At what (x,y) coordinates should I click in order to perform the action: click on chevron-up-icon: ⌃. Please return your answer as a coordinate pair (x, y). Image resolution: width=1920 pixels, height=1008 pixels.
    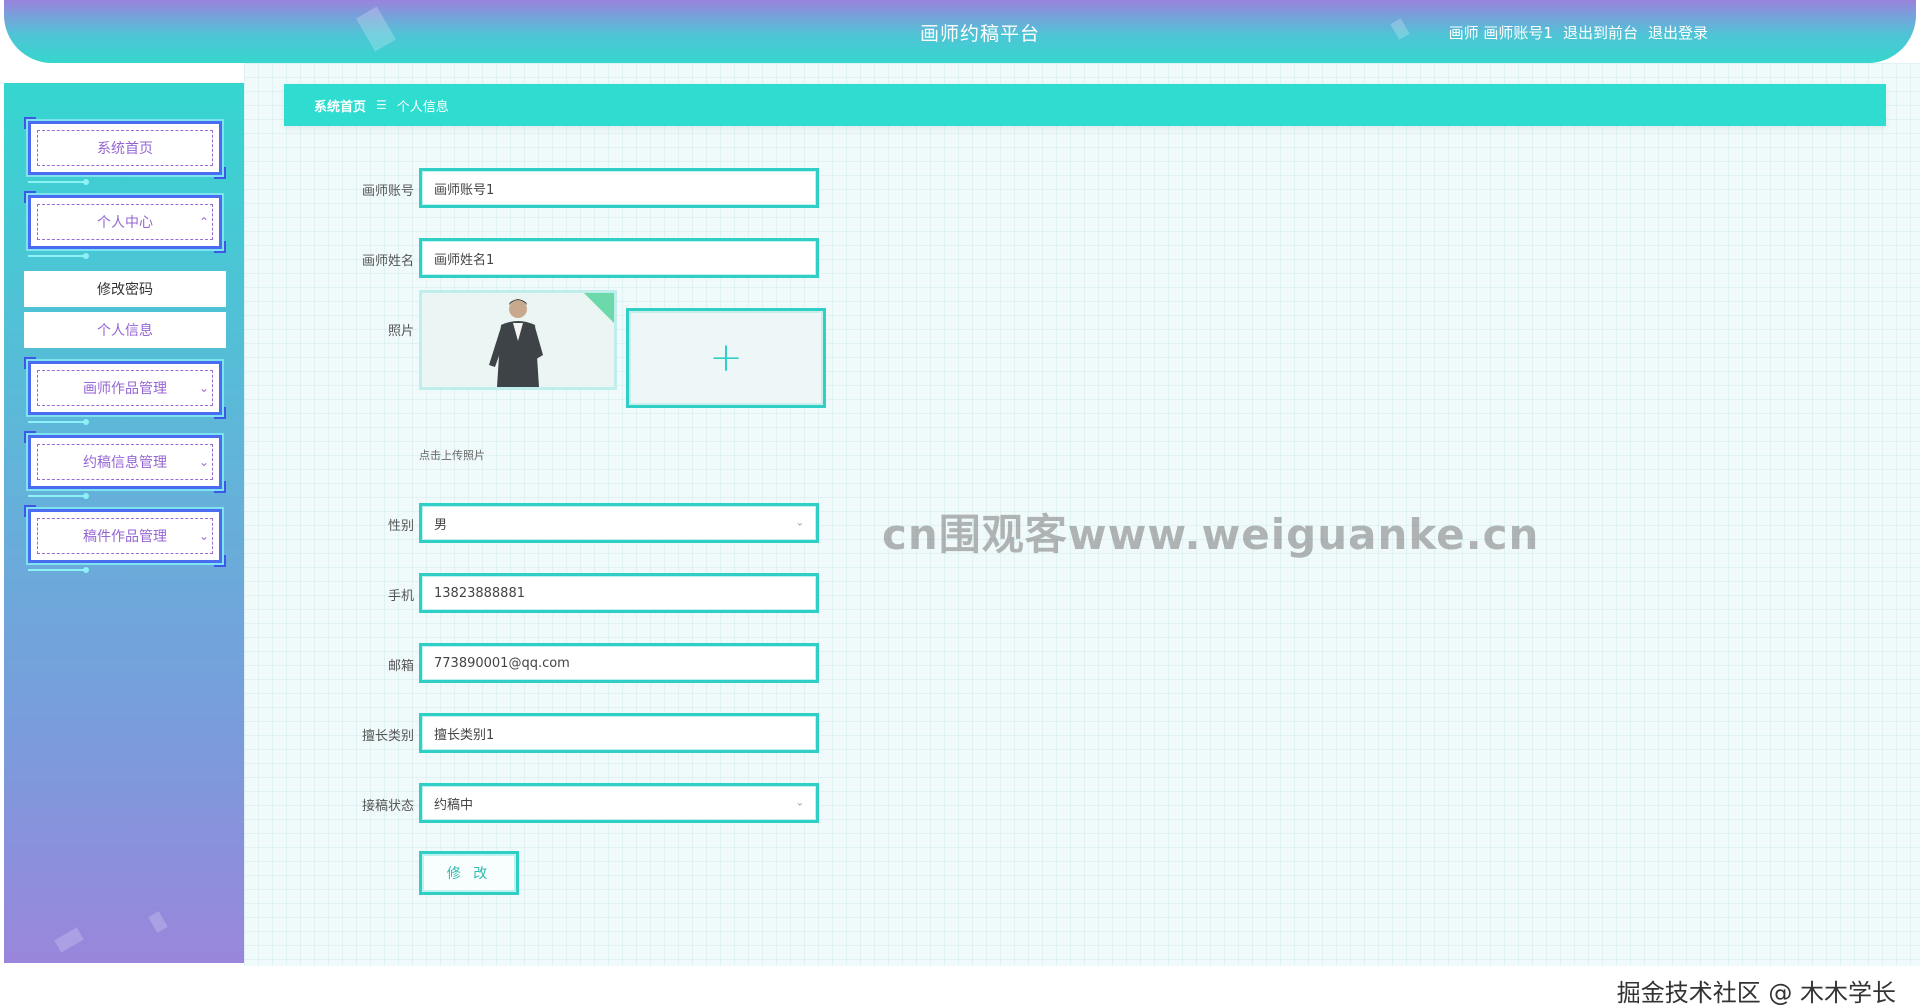
    Looking at the image, I should click on (203, 222).